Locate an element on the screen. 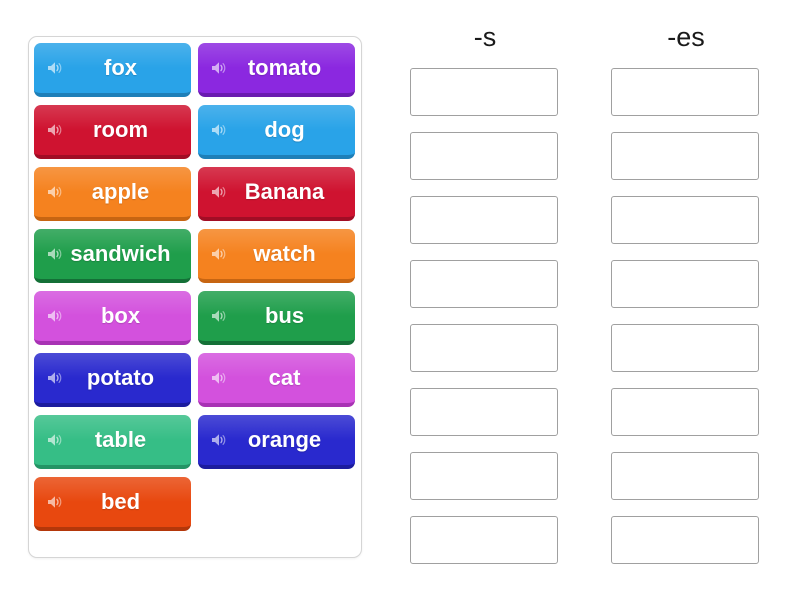  word-tile-label: room is located at coordinates (120, 129).